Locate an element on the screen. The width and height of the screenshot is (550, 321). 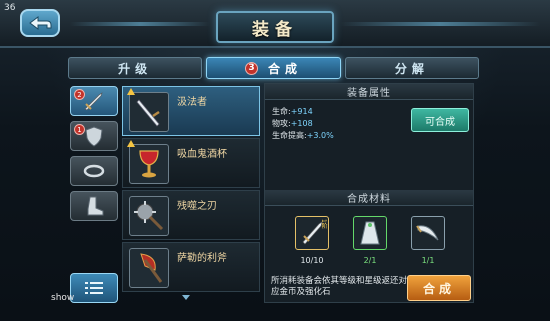
stat-row: 物攻:+108 is located at coordinates (292, 123).